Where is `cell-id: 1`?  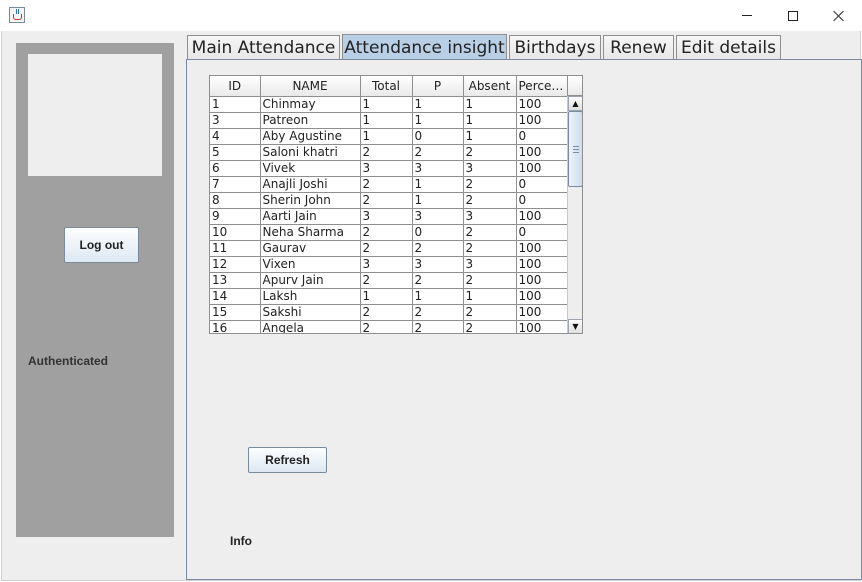
cell-id: 1 is located at coordinates (235, 104).